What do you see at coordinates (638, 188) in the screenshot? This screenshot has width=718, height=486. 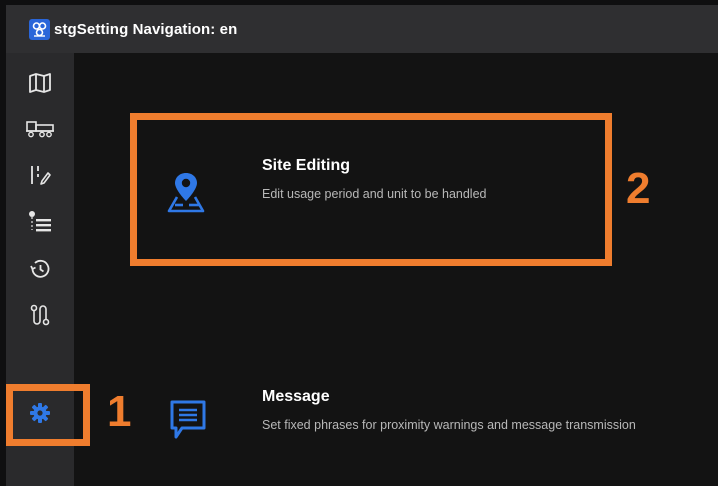 I see `annotation-label-2: 2` at bounding box center [638, 188].